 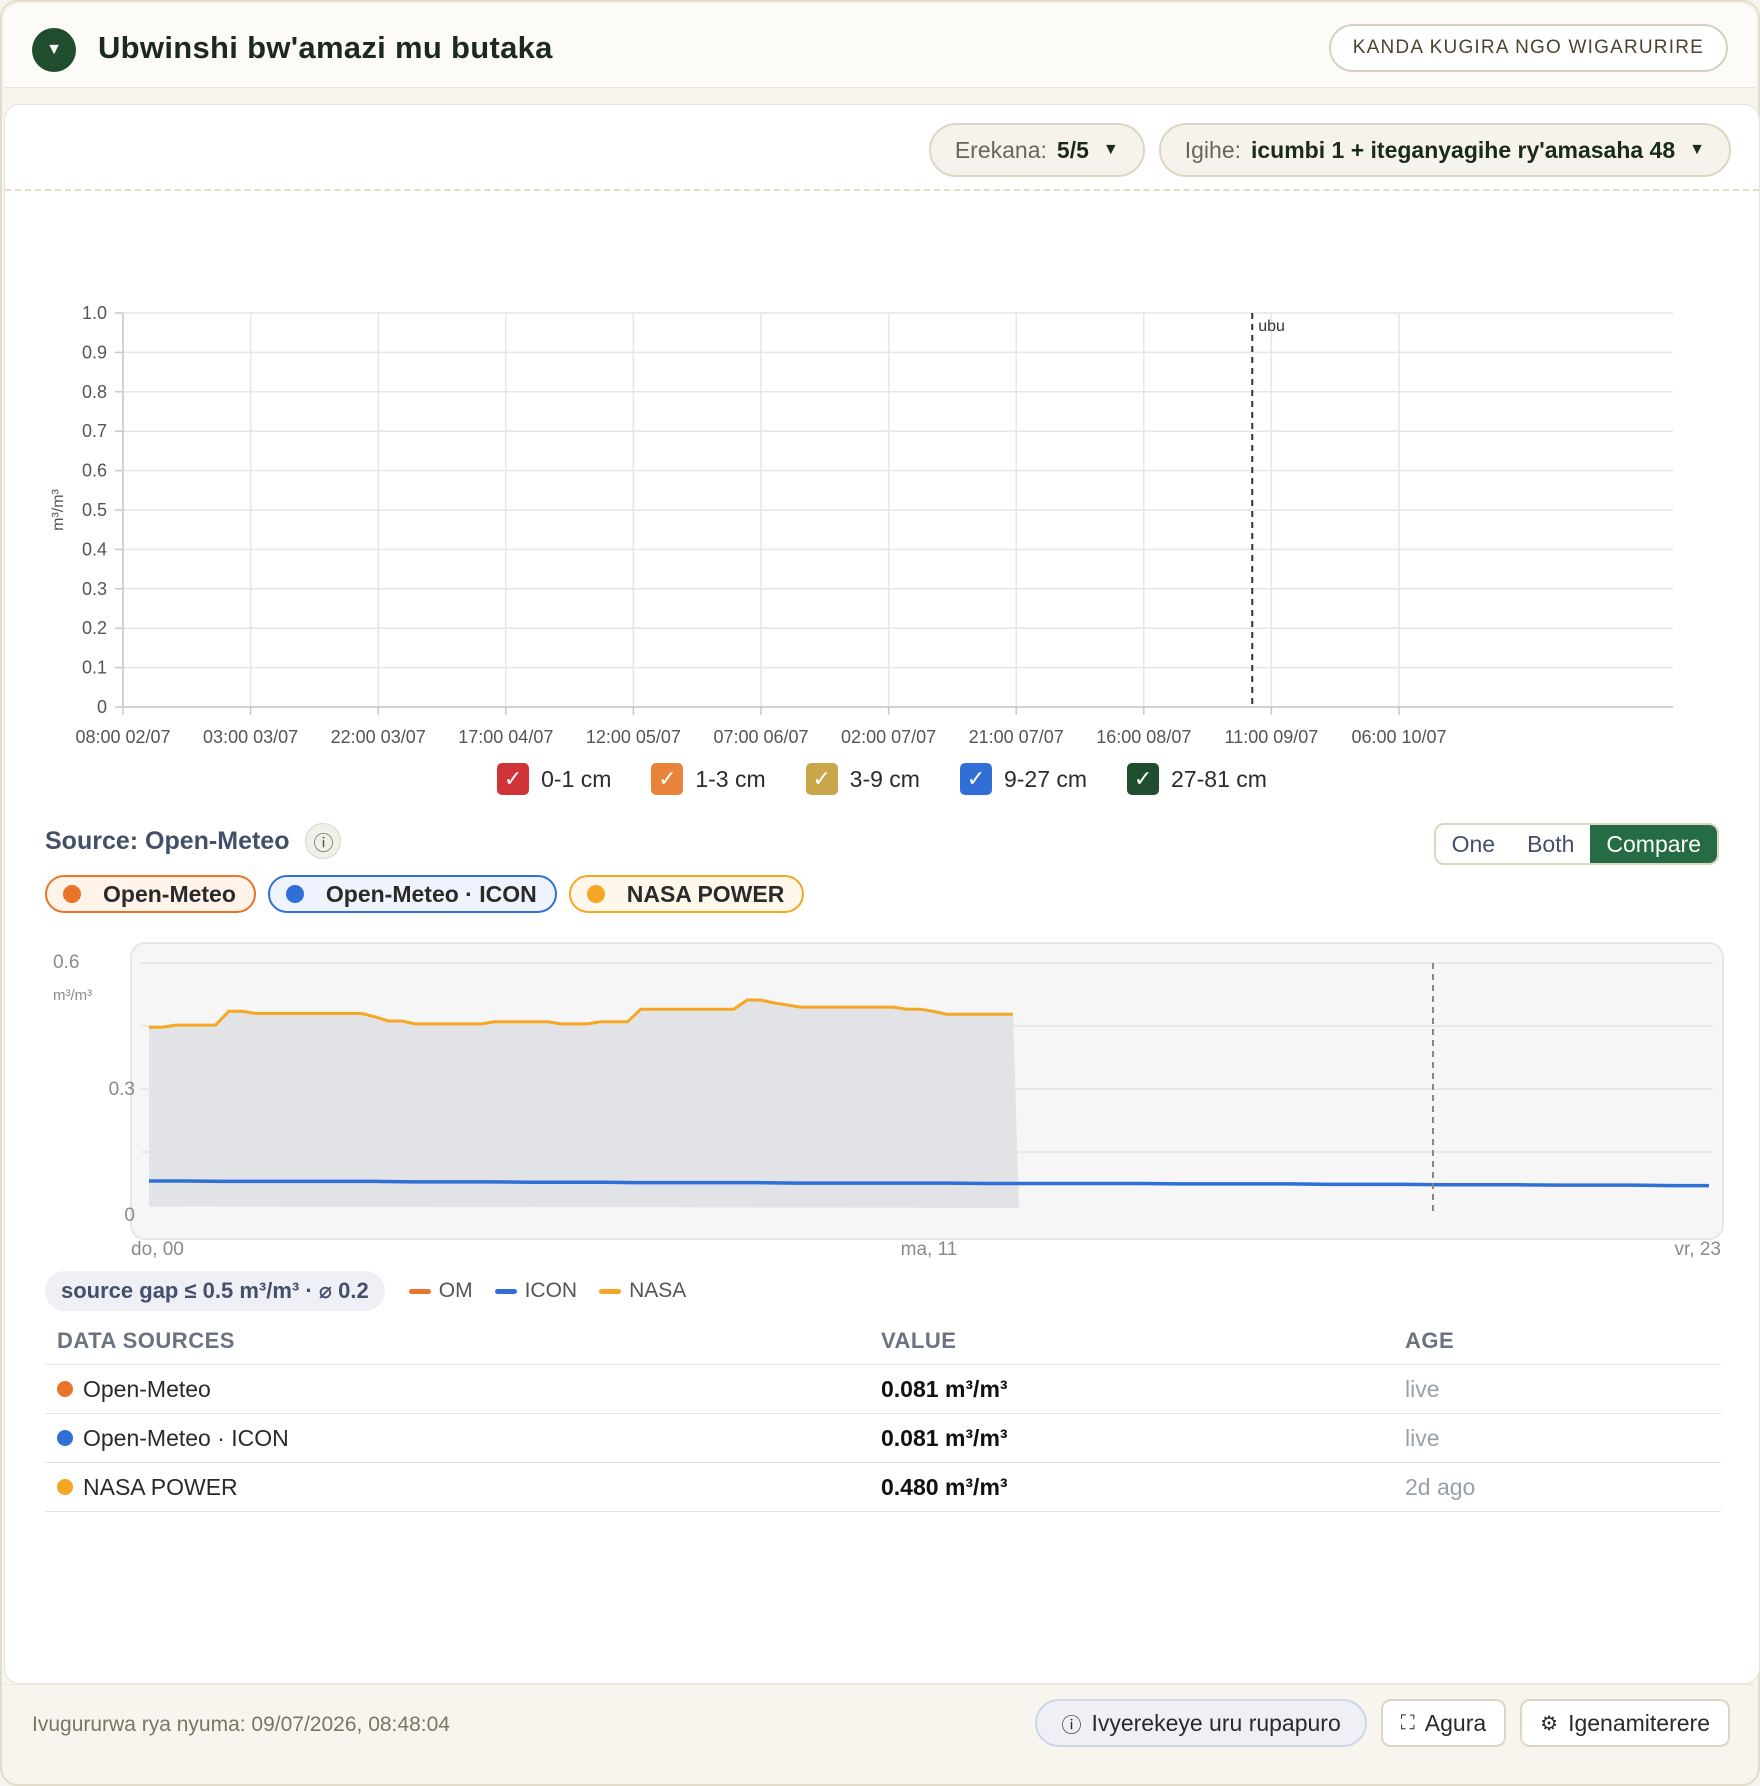 I want to click on y-tick-label: 0.1, so click(x=94, y=668).